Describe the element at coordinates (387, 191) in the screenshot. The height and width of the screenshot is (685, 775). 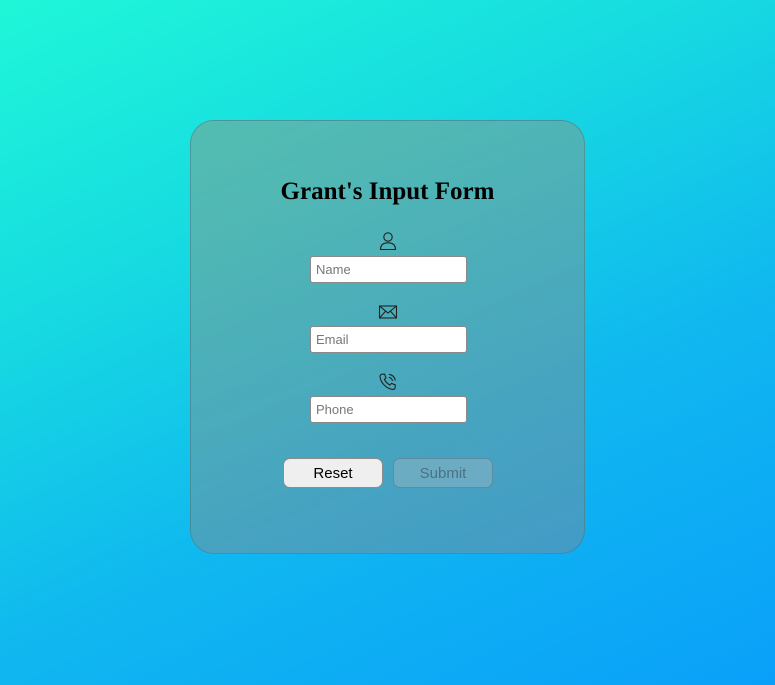
I see `form-title: Grant's Input Form` at that location.